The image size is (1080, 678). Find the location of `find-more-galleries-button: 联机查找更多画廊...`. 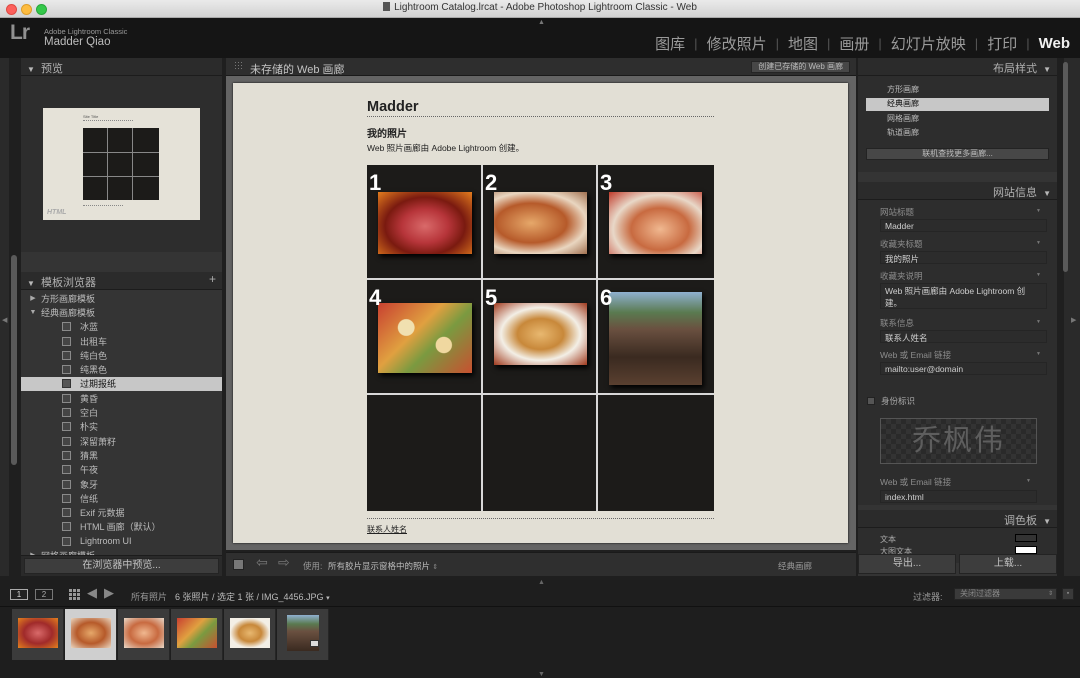

find-more-galleries-button: 联机查找更多画廊... is located at coordinates (957, 153).